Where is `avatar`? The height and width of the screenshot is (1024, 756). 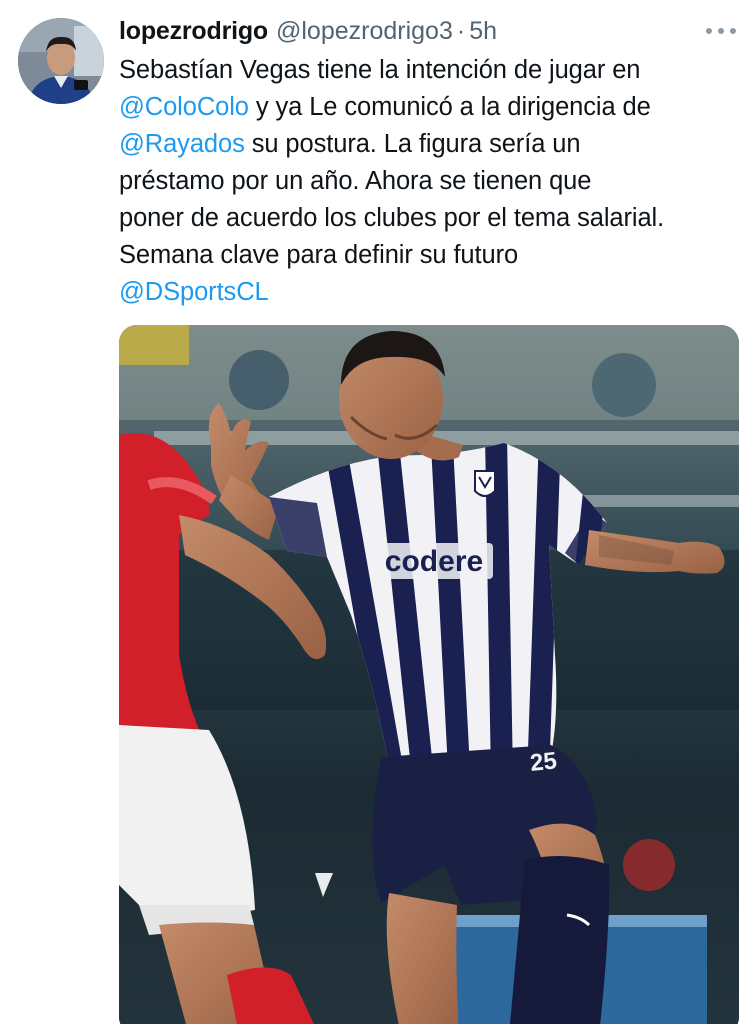 avatar is located at coordinates (61, 61).